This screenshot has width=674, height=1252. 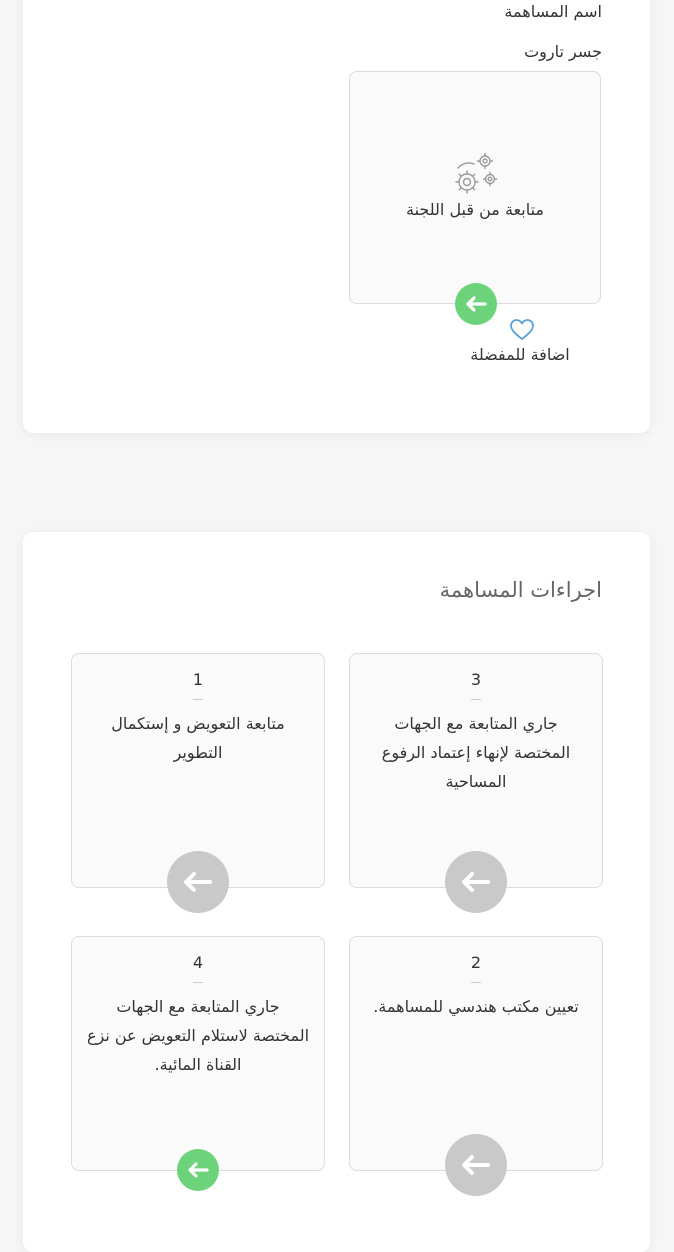 What do you see at coordinates (476, 962) in the screenshot?
I see `step-number: 2` at bounding box center [476, 962].